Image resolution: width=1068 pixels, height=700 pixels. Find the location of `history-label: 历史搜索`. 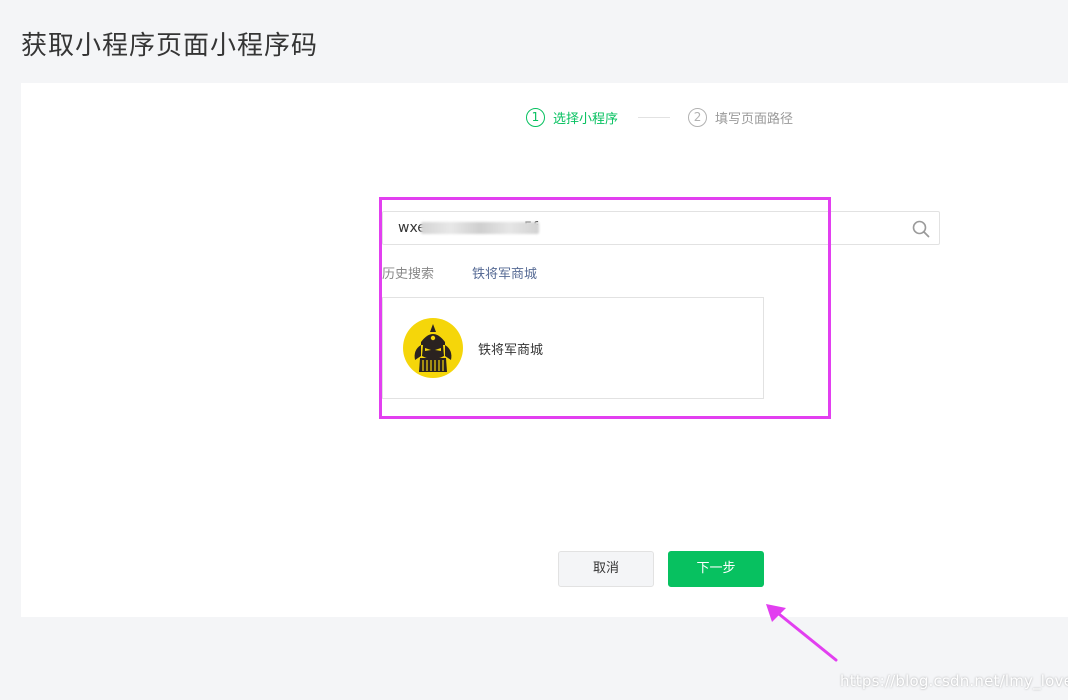

history-label: 历史搜索 is located at coordinates (408, 274).